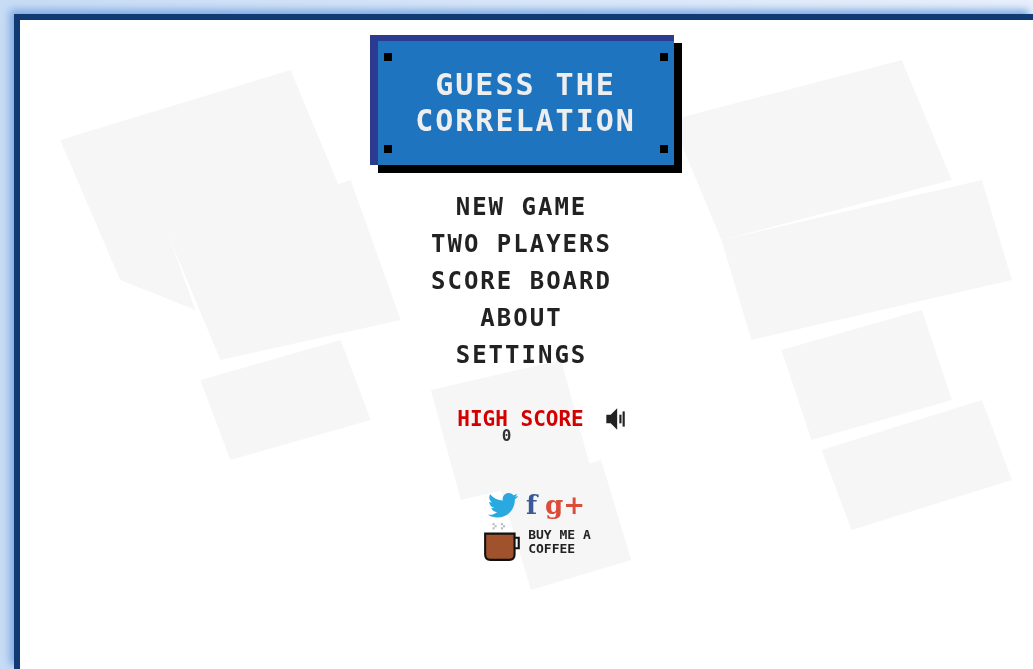 This screenshot has width=1033, height=669. I want to click on high-score-value: 0, so click(506, 435).